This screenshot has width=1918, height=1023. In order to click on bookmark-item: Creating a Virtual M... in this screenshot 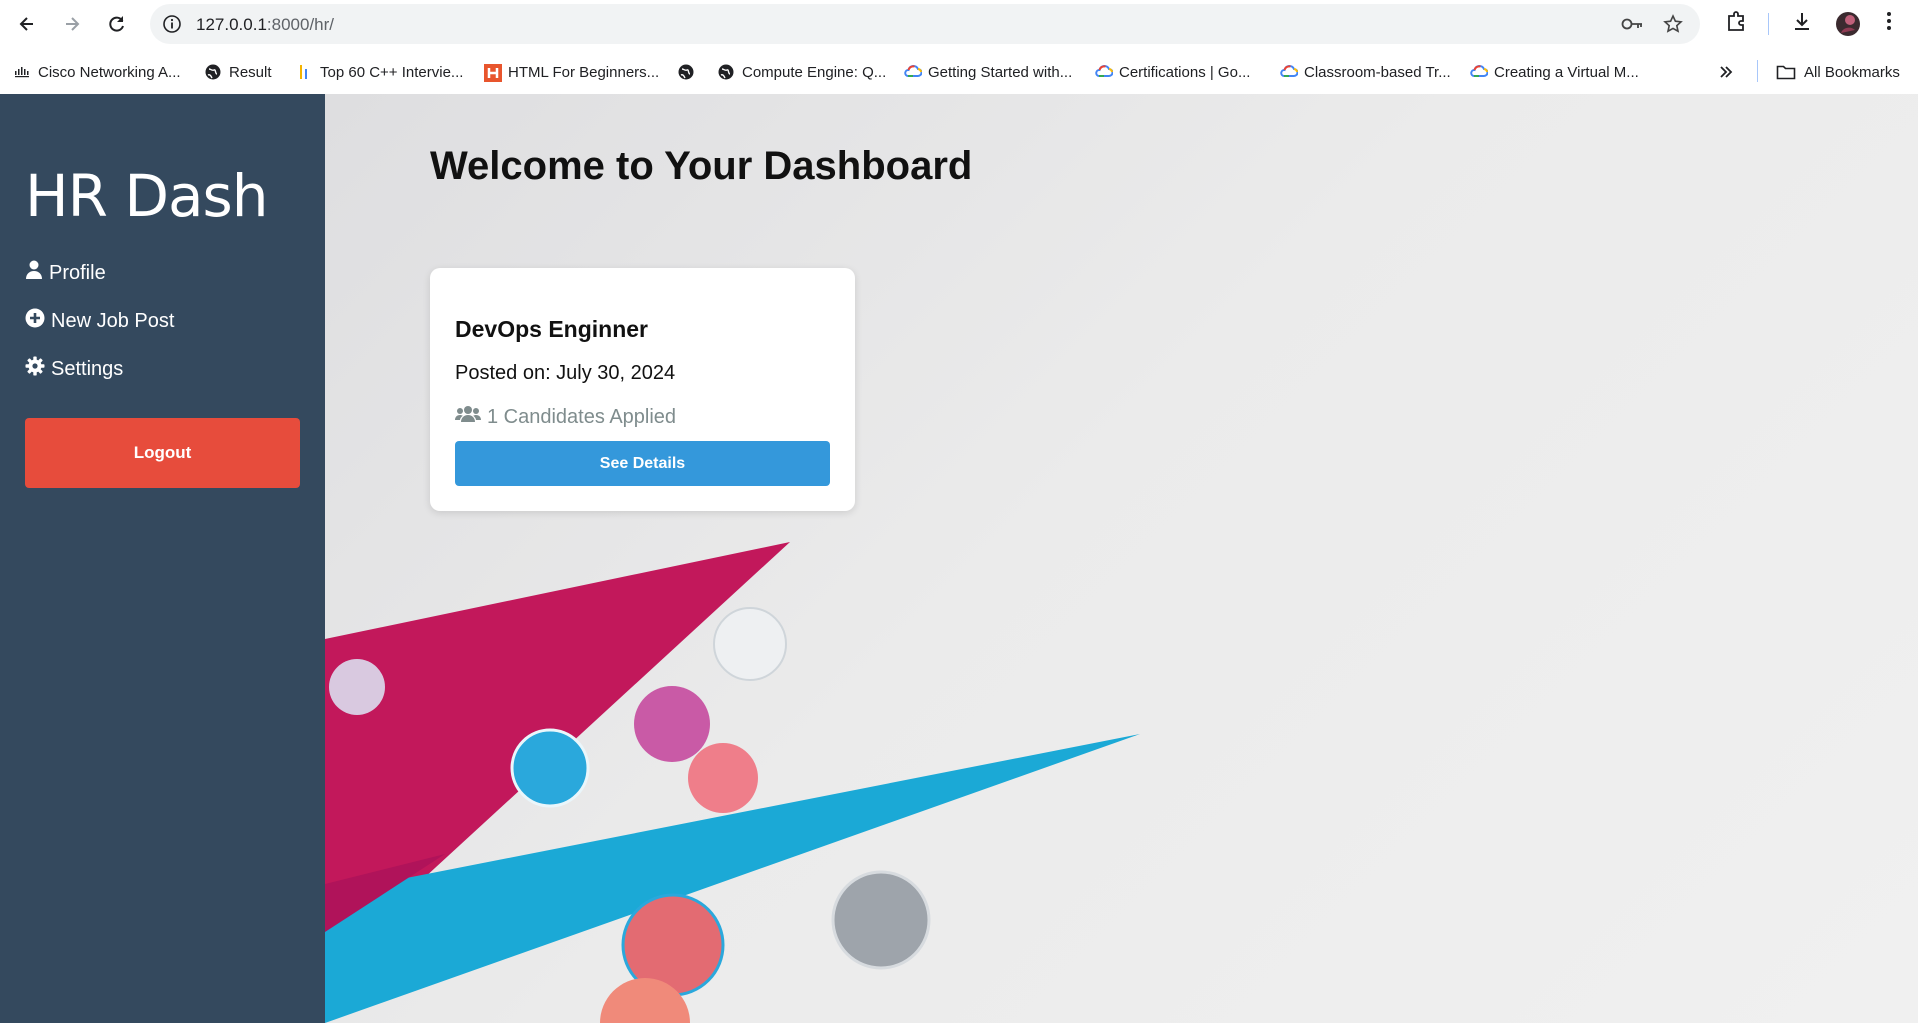, I will do `click(1554, 72)`.